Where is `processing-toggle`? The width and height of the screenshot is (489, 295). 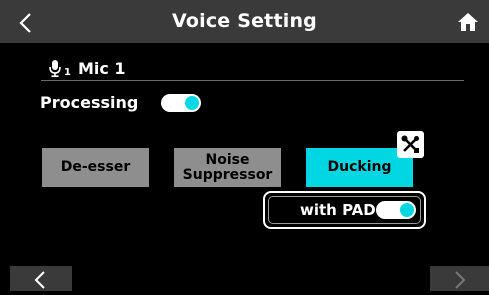
processing-toggle is located at coordinates (181, 103).